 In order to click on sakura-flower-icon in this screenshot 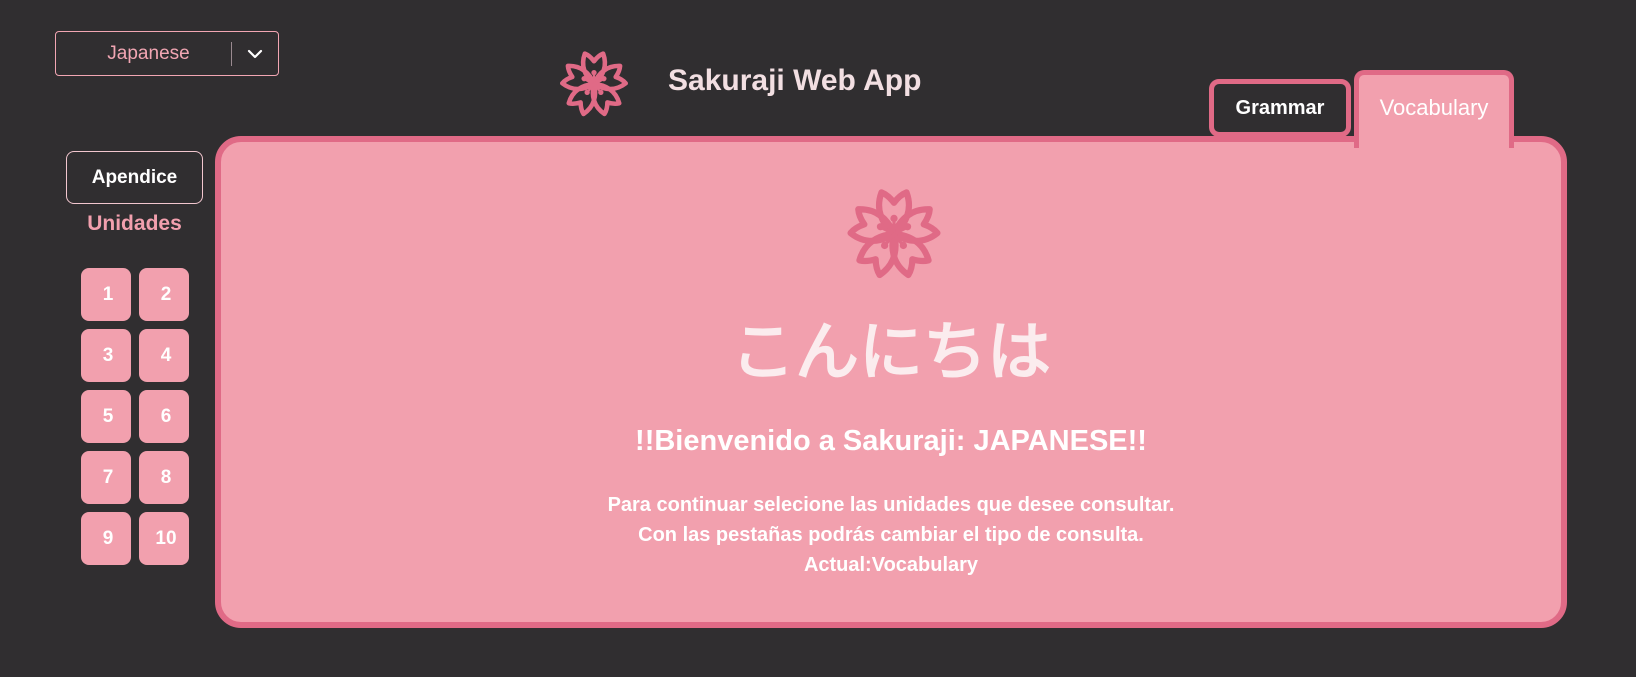, I will do `click(894, 234)`.